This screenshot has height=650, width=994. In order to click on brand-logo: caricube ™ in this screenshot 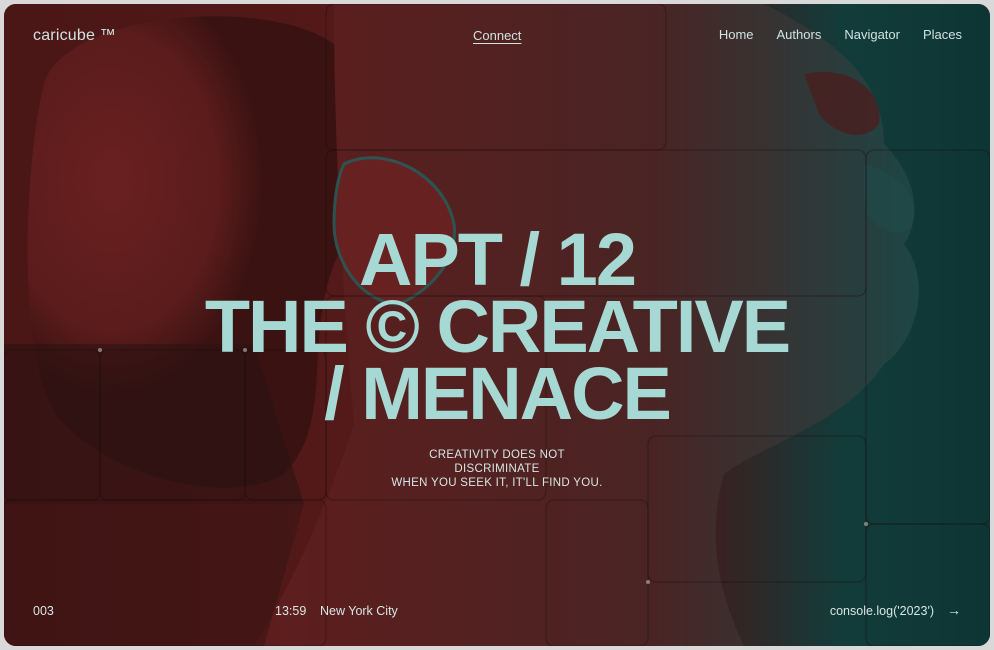, I will do `click(74, 36)`.